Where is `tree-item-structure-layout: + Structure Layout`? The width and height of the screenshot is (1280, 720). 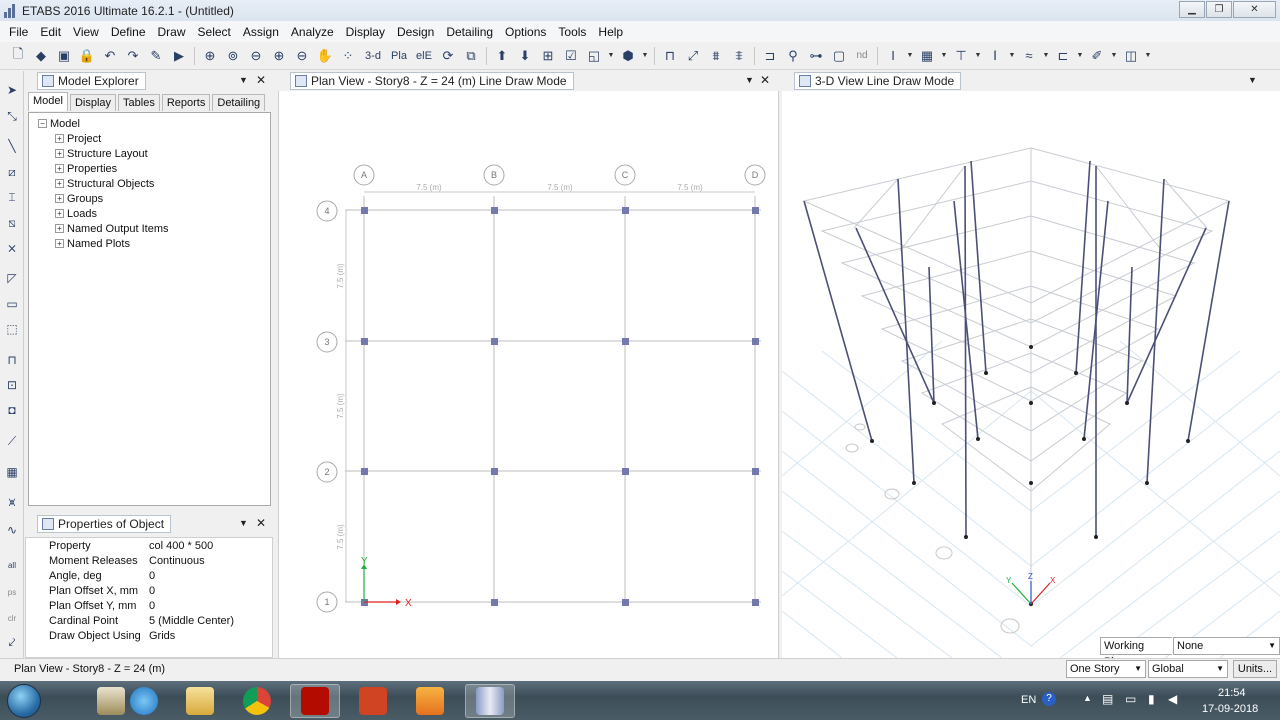
tree-item-structure-layout: + Structure Layout is located at coordinates (149, 153).